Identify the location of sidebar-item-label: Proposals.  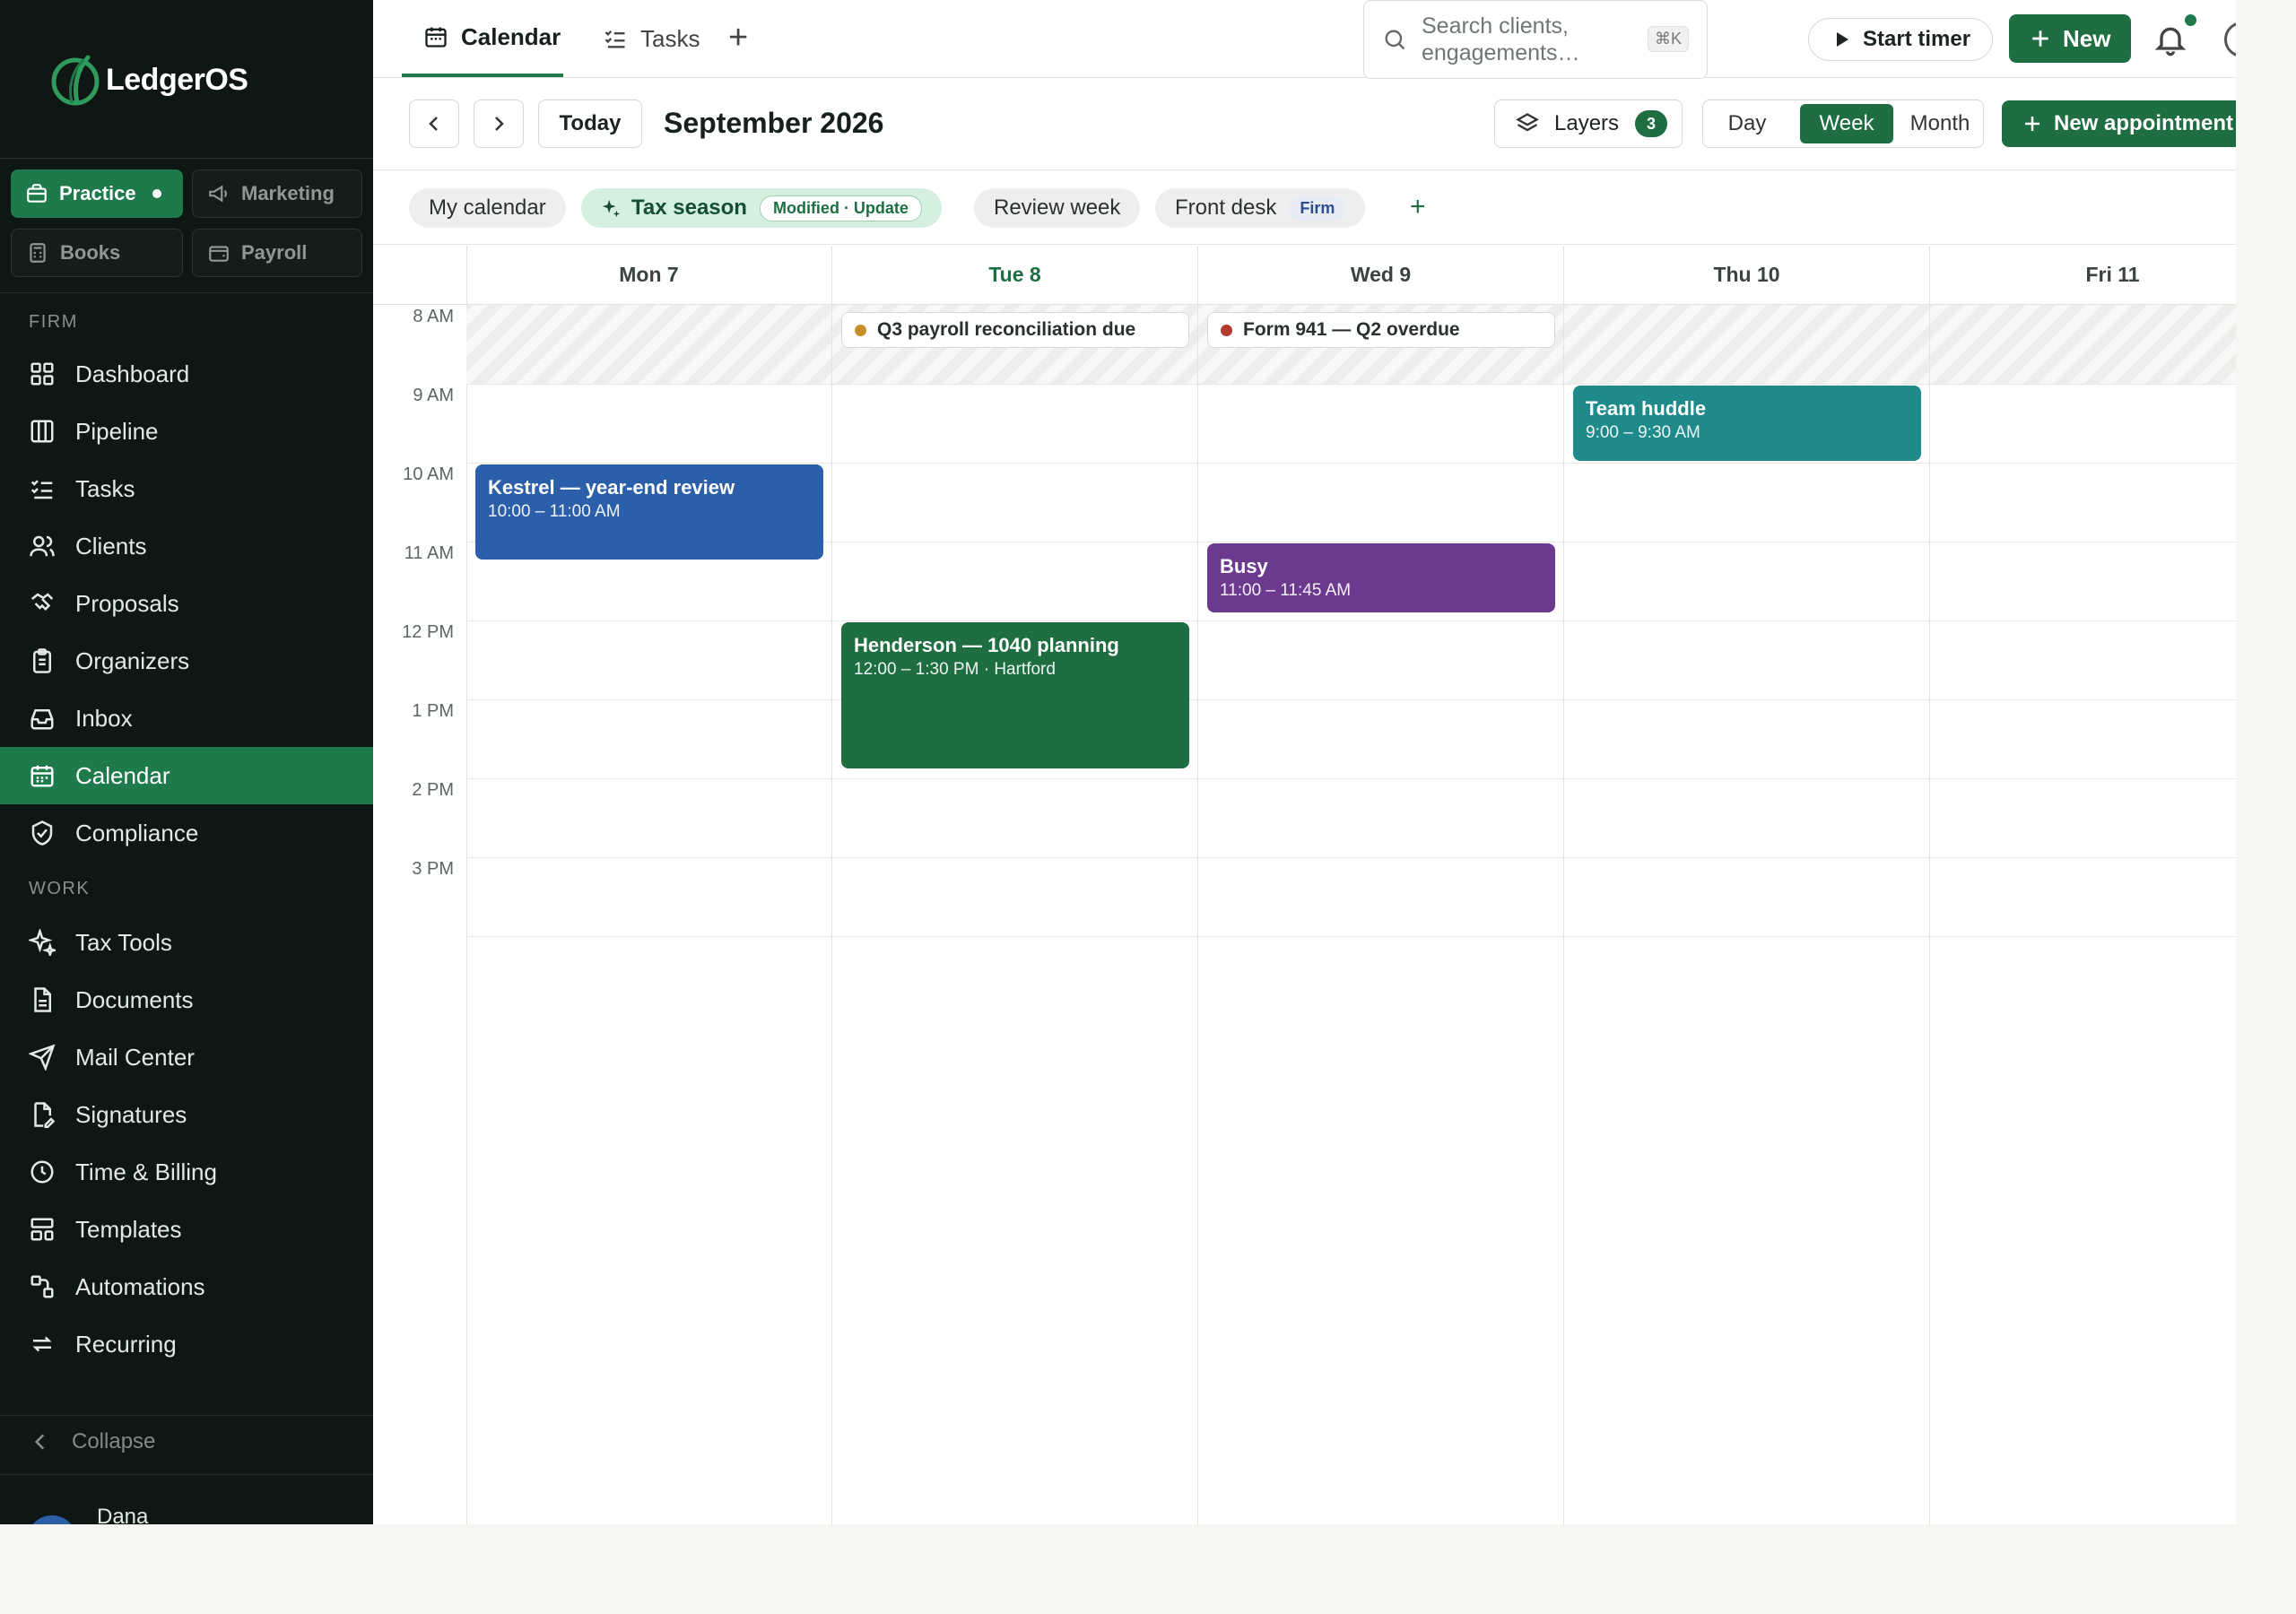
(127, 603).